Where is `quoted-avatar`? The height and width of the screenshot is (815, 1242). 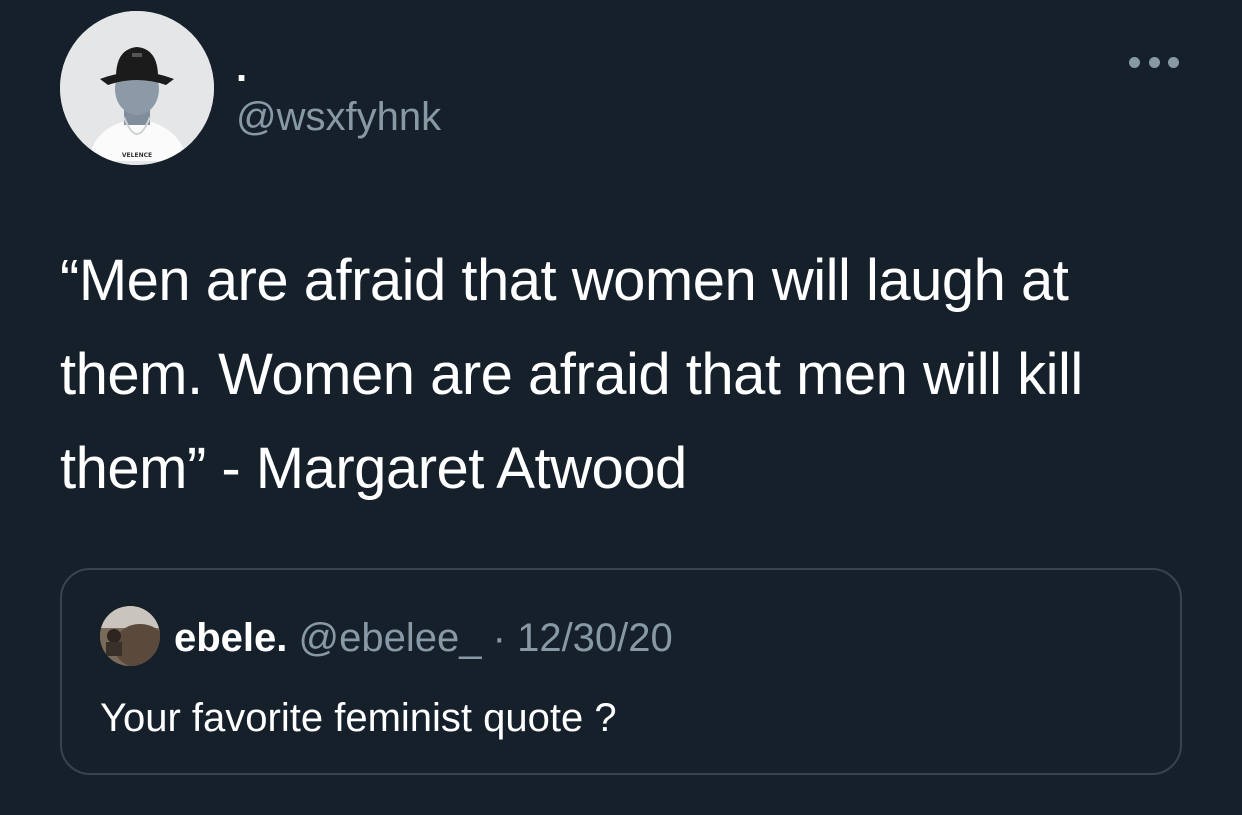
quoted-avatar is located at coordinates (130, 636).